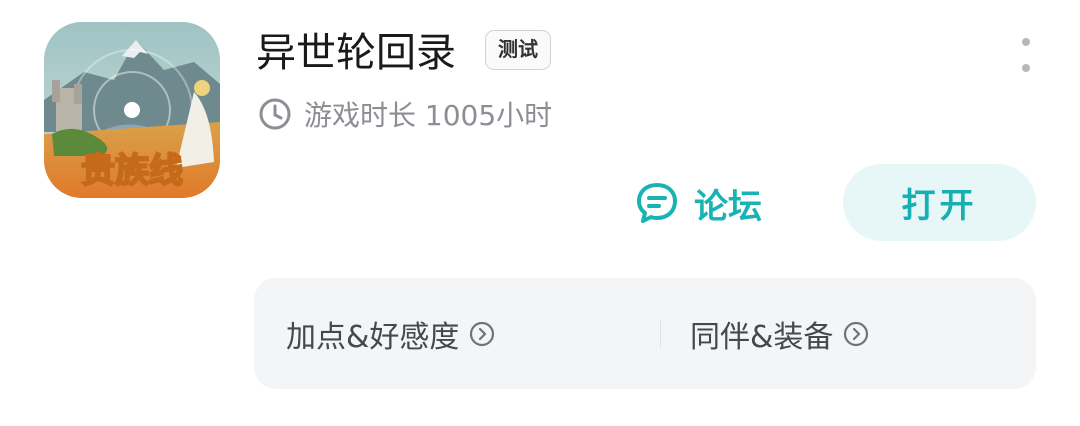 The image size is (1080, 426). What do you see at coordinates (428, 115) in the screenshot?
I see `playtime-text: 游戏时长 1005小时` at bounding box center [428, 115].